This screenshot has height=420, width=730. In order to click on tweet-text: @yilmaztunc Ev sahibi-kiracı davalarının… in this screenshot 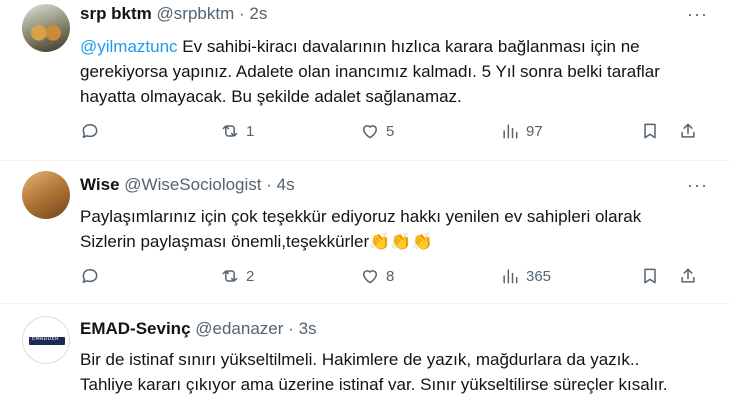, I will do `click(385, 71)`.